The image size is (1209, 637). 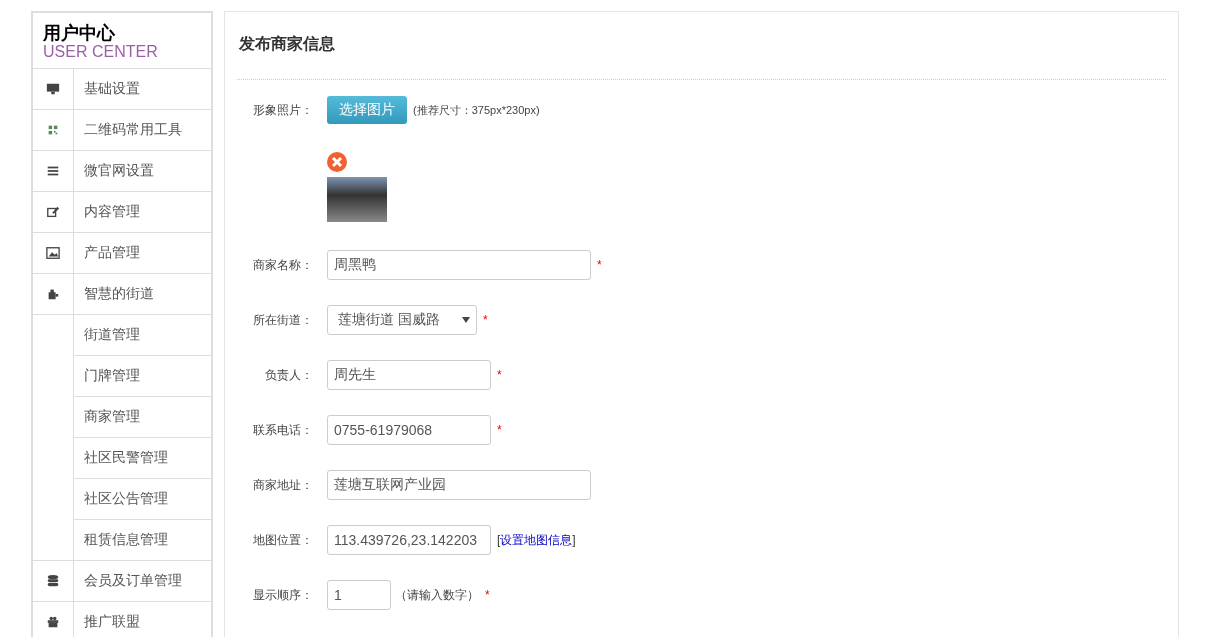 I want to click on text-field: 0755-61979068, so click(x=409, y=430).